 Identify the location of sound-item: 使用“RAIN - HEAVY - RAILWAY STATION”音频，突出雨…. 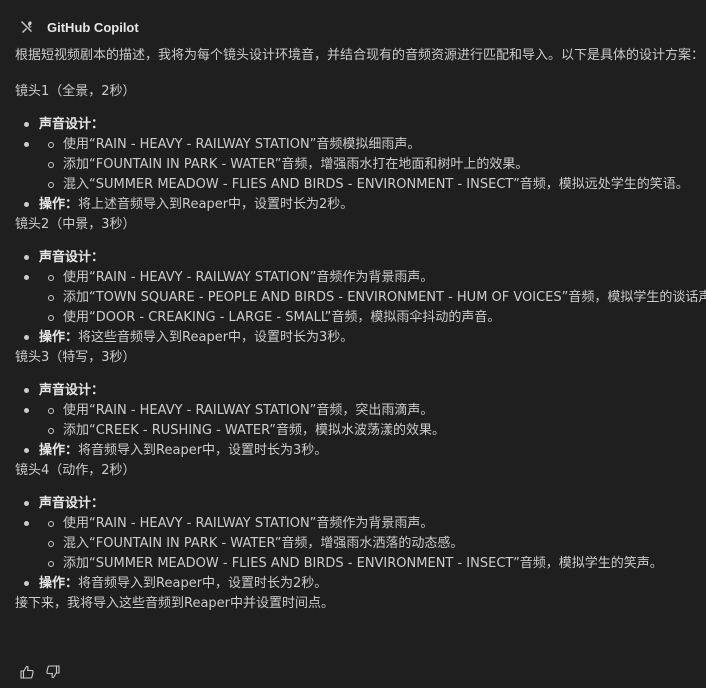
(370, 411).